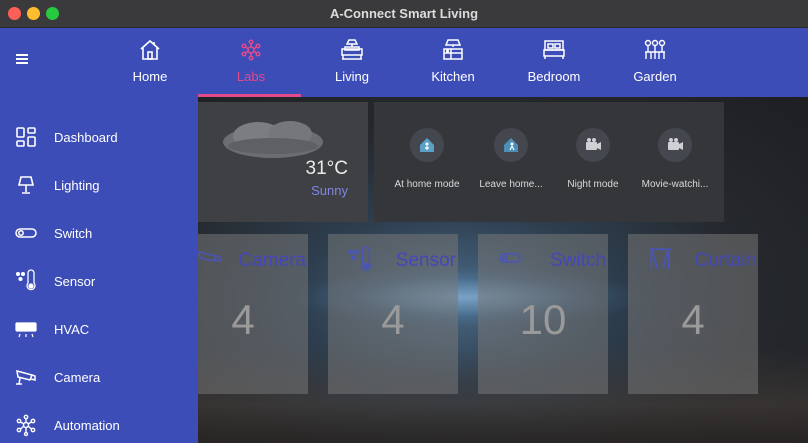 Image resolution: width=808 pixels, height=443 pixels. Describe the element at coordinates (593, 168) in the screenshot. I see `mode-night: Night mode` at that location.